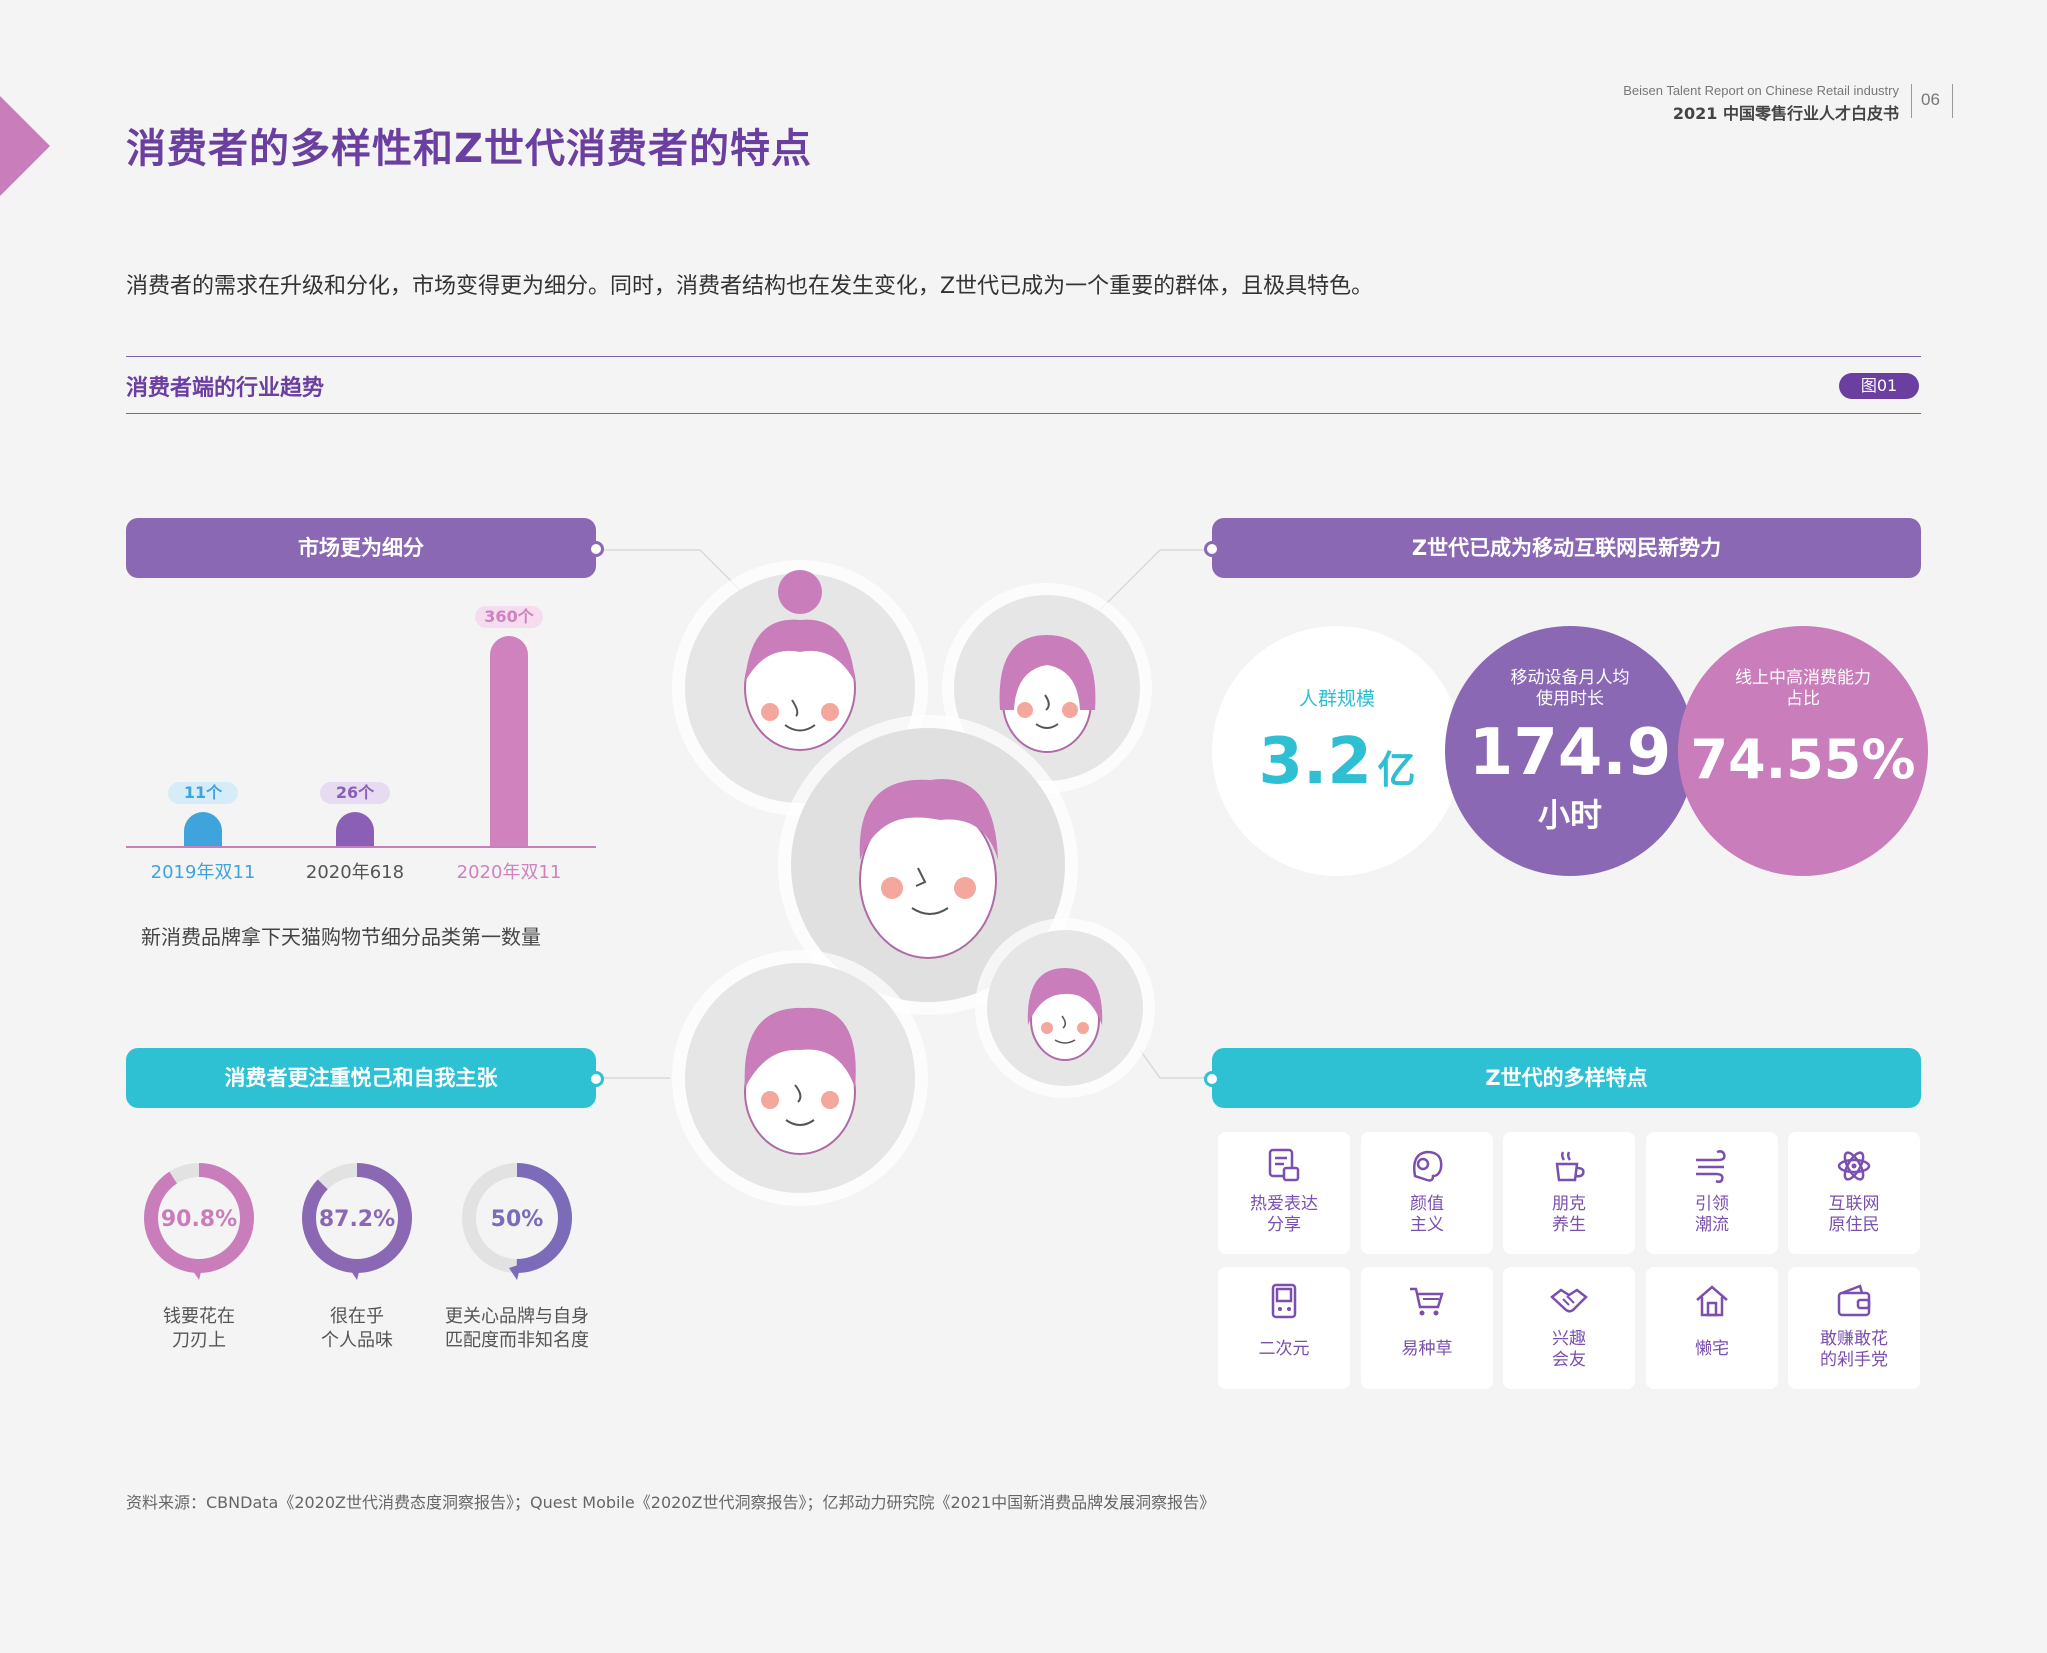 This screenshot has height=1653, width=2047. Describe the element at coordinates (199, 1340) in the screenshot. I see `donut-label-line2: 刀刃上` at that location.